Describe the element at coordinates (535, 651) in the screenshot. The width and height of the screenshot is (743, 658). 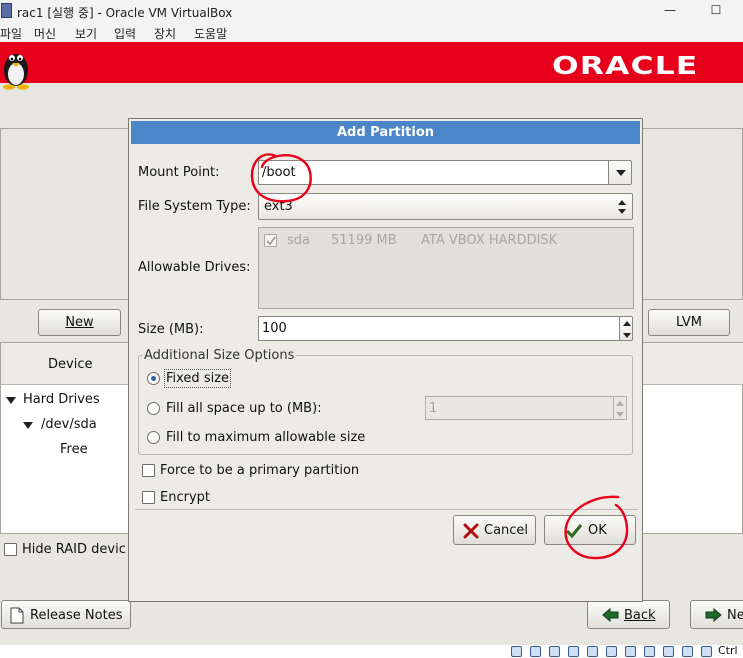
I see `optical-drive-icon` at that location.